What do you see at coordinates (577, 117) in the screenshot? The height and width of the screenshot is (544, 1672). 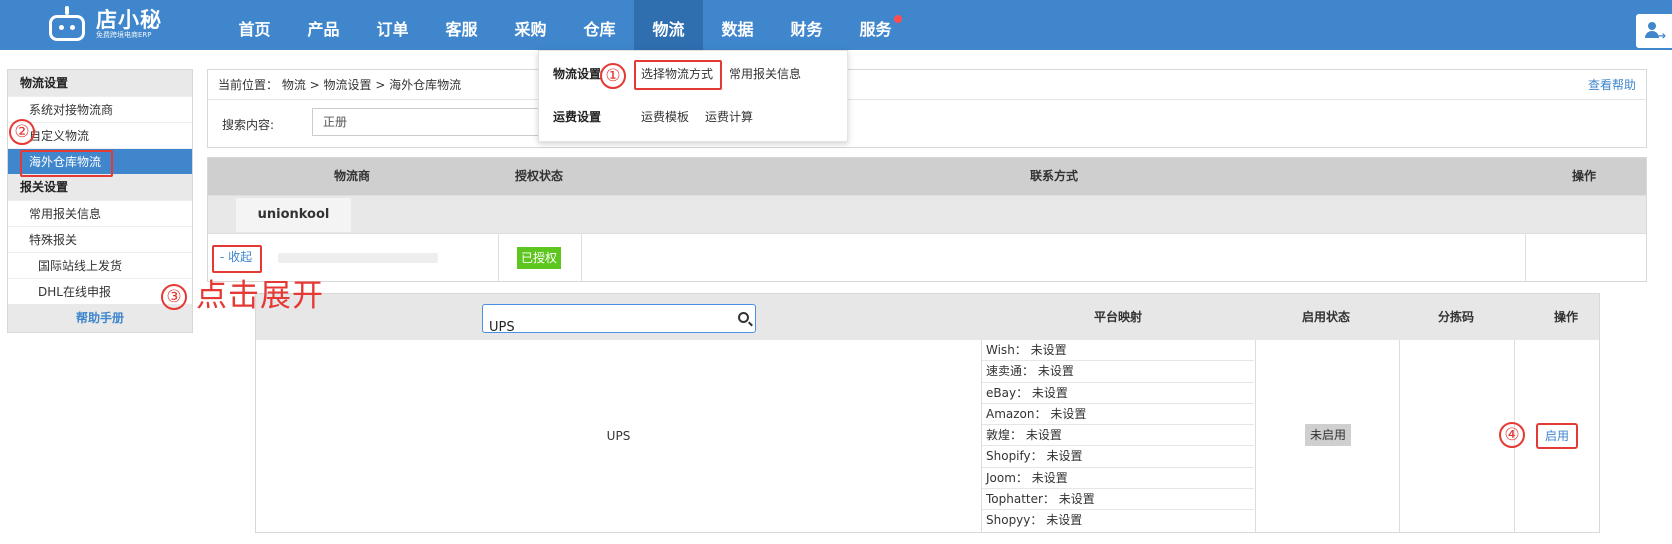 I see `dropdown-group-freight-settings: 运费设置` at bounding box center [577, 117].